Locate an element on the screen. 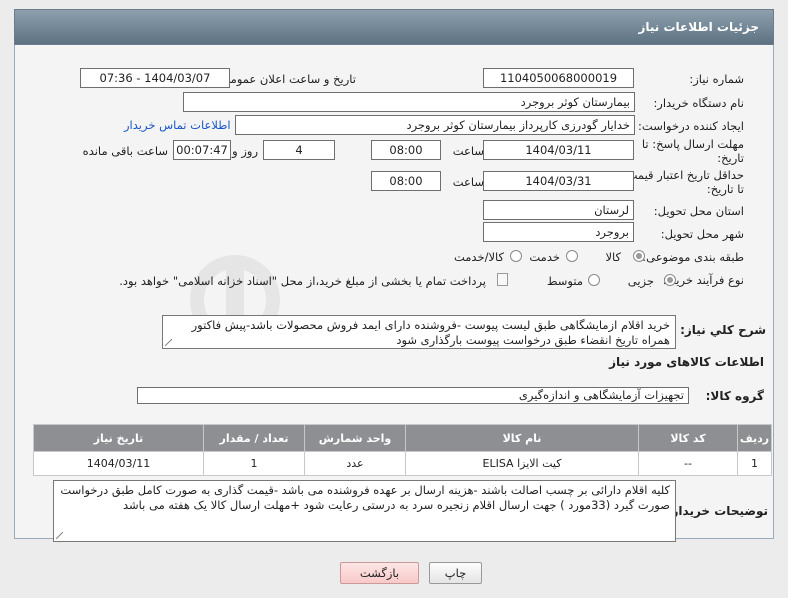 Image resolution: width=788 pixels, height=598 pixels. cell-date: 1404/03/11 is located at coordinates (118, 463).